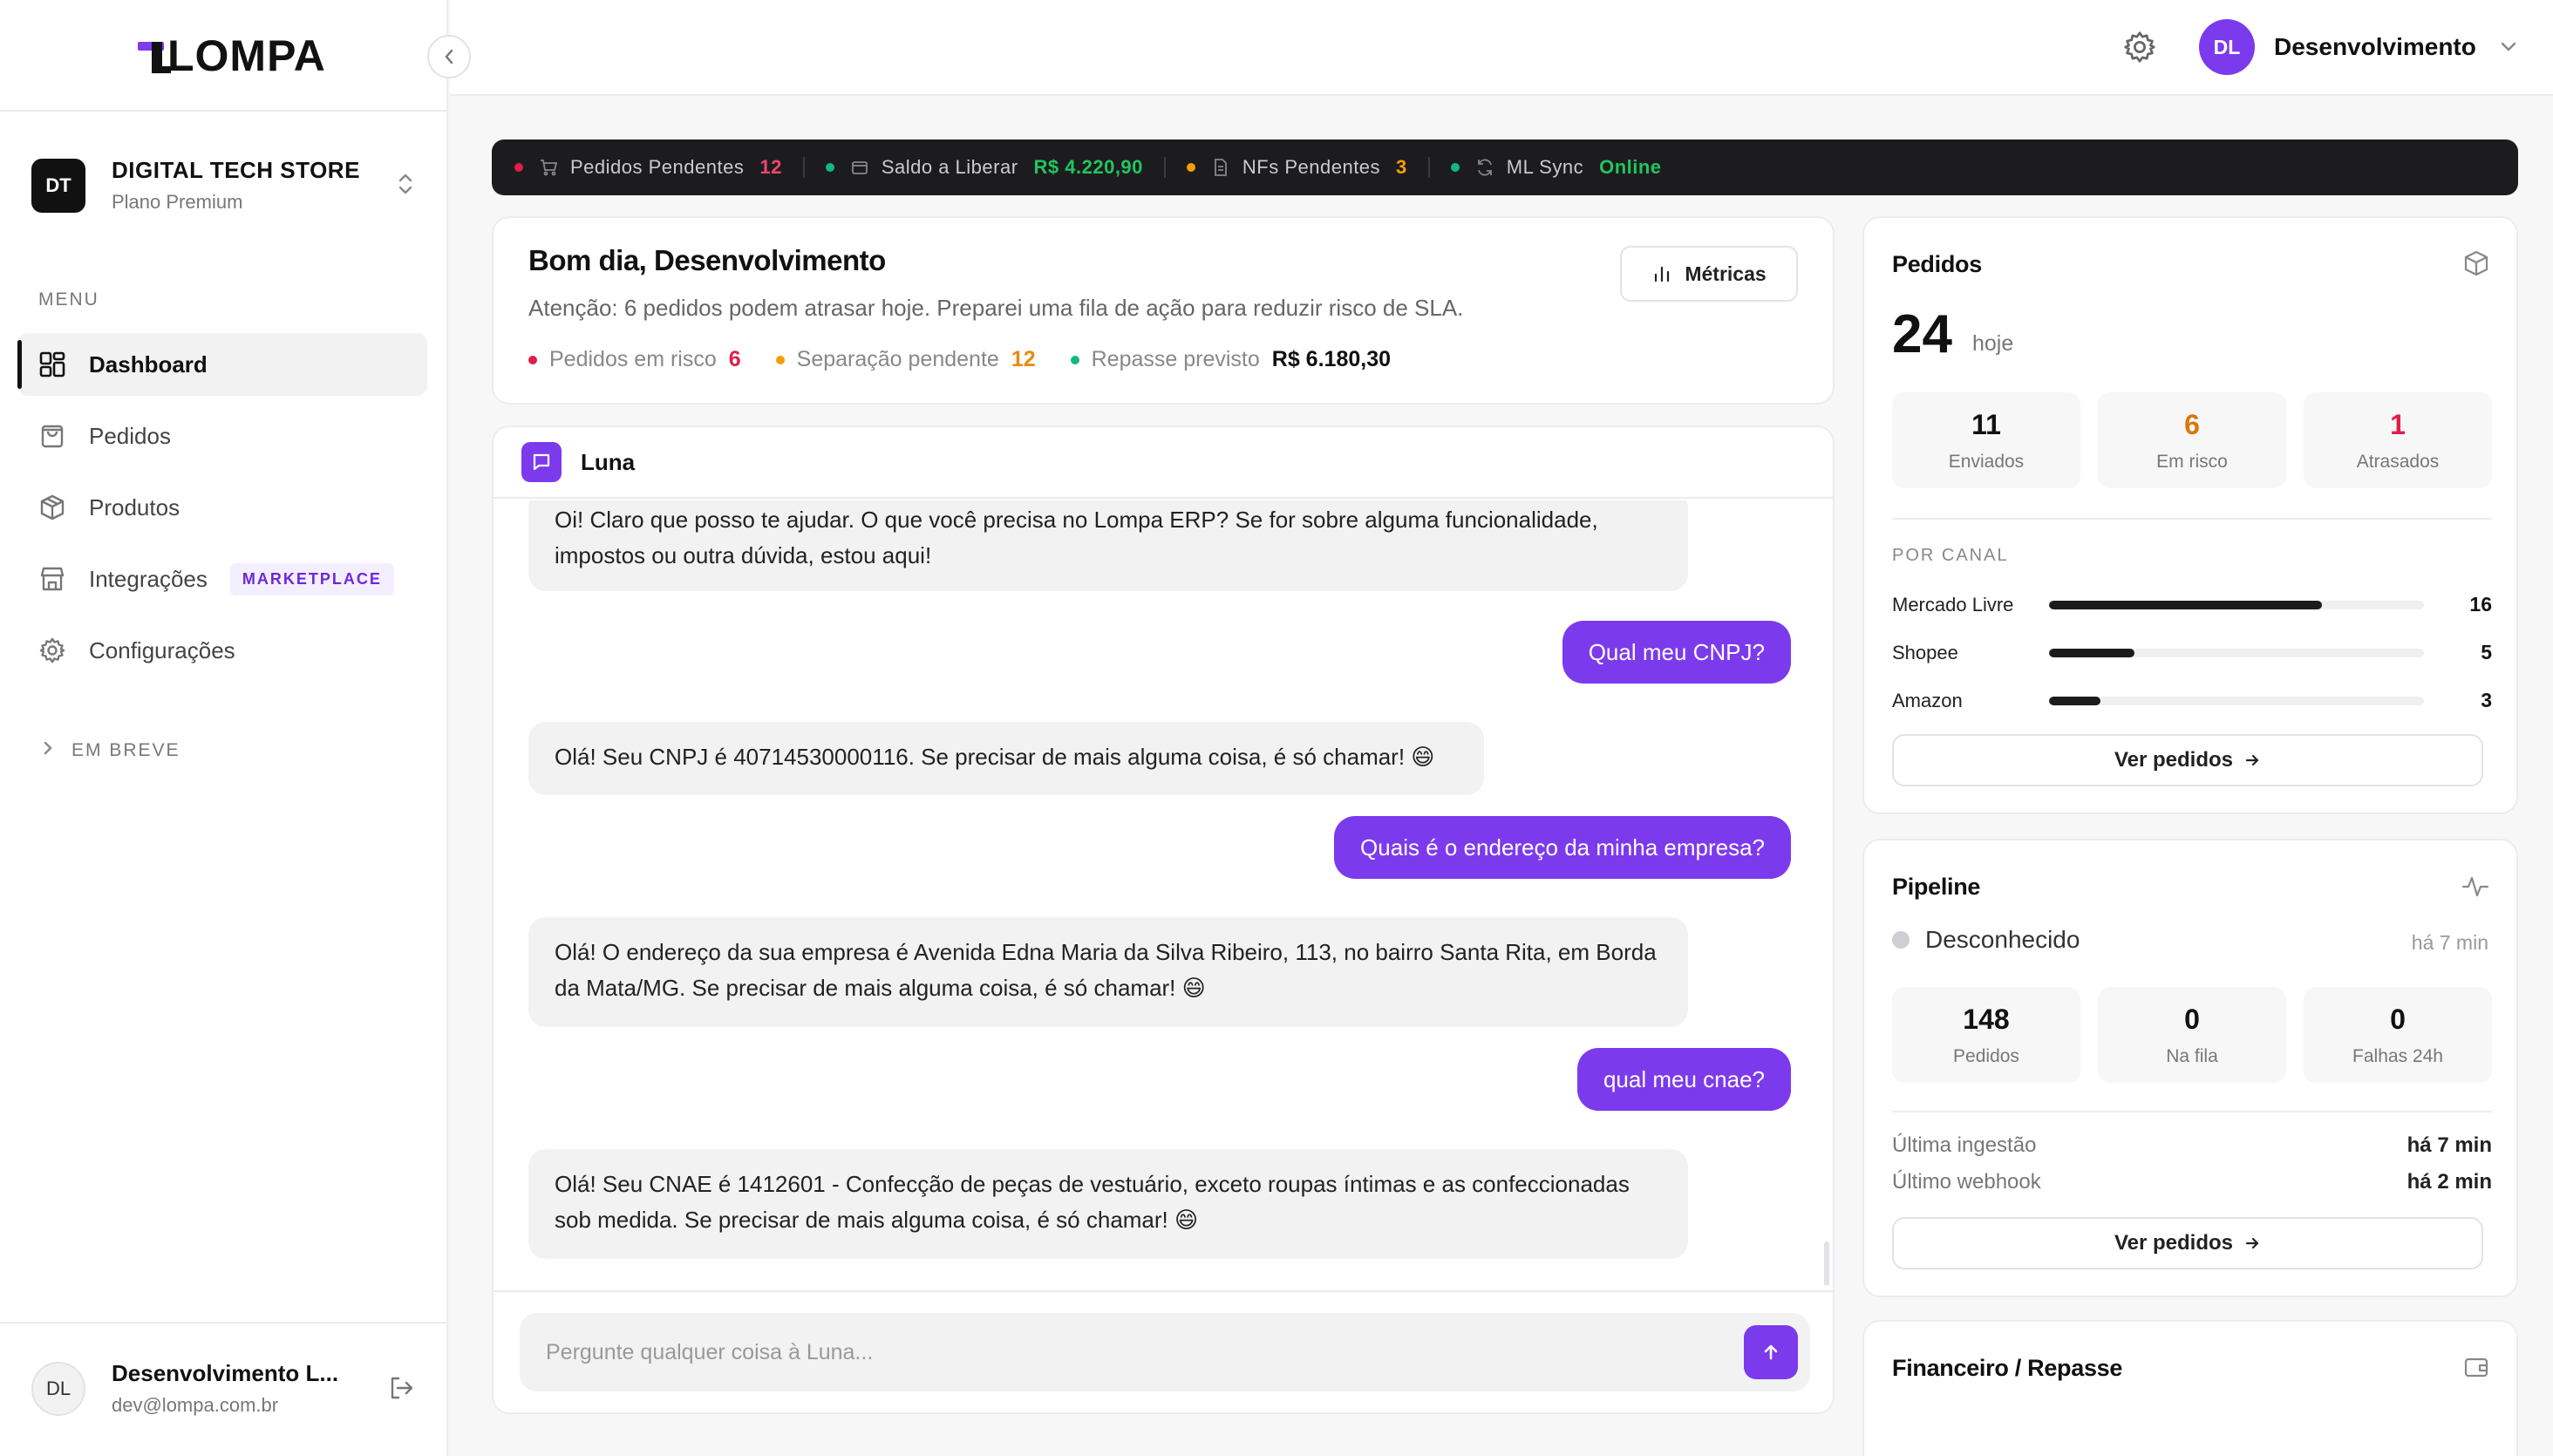 This screenshot has height=1456, width=2553. I want to click on status-label: Pedidos Pendentes, so click(657, 167).